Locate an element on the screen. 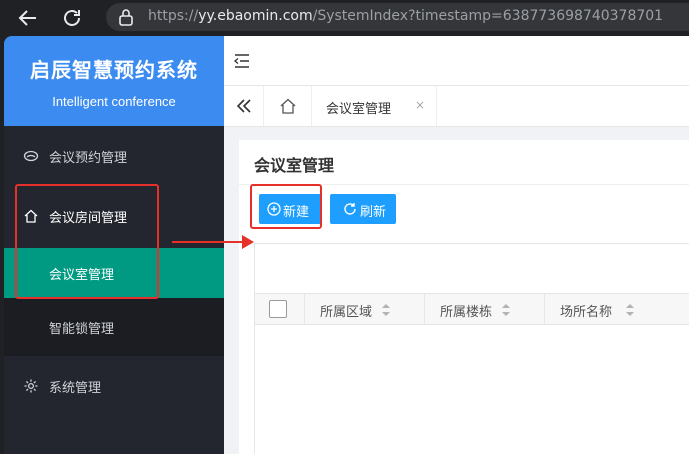 The height and width of the screenshot is (454, 689). annotation-box-new-button is located at coordinates (286, 206).